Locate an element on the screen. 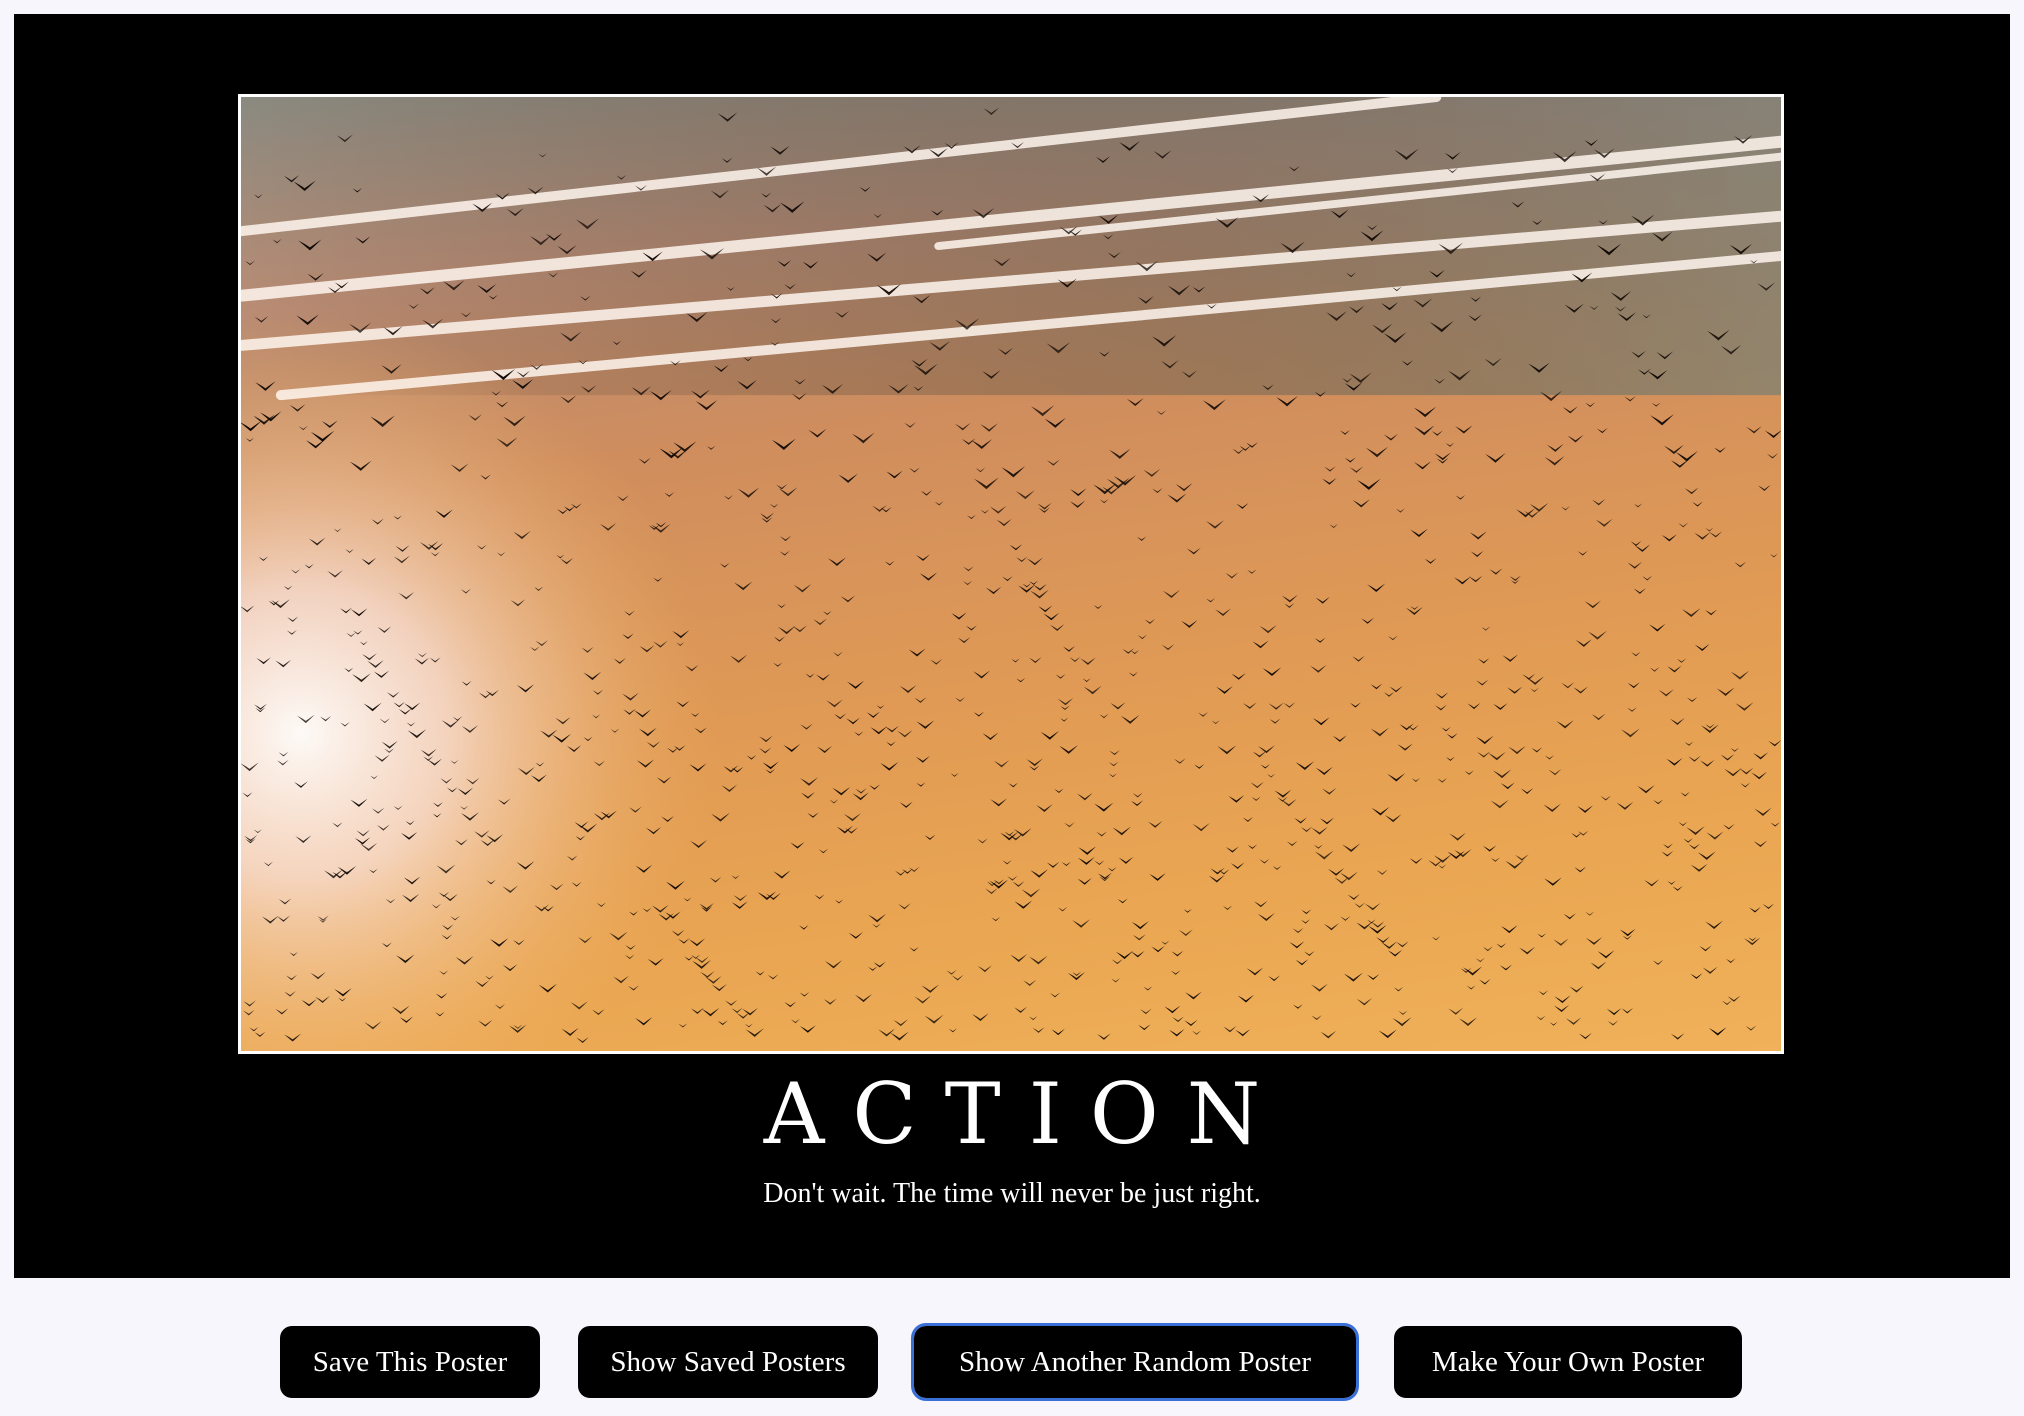 This screenshot has width=2024, height=1416. poster-title: ACTION is located at coordinates (1026, 1114).